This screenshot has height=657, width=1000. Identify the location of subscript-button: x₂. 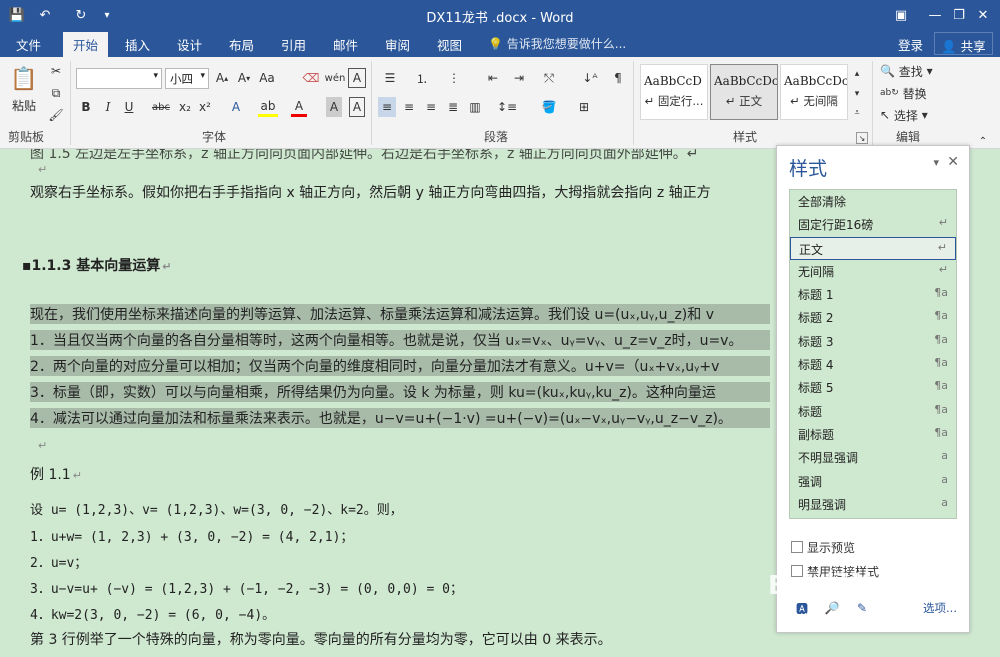
(185, 107).